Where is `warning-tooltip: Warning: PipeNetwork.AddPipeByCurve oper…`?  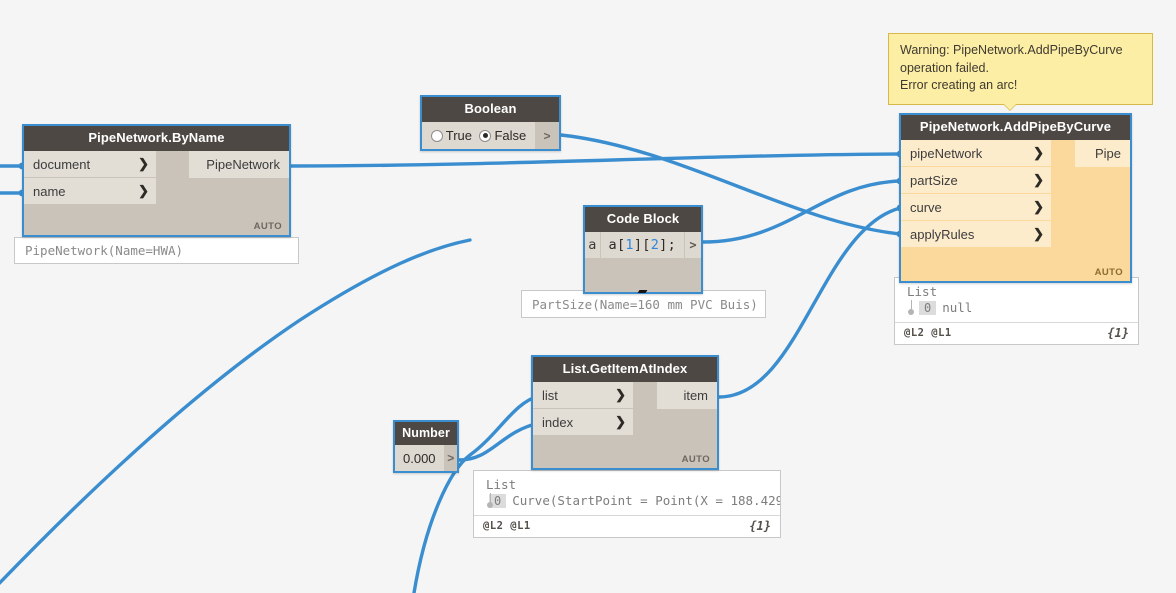 warning-tooltip: Warning: PipeNetwork.AddPipeByCurve oper… is located at coordinates (1020, 69).